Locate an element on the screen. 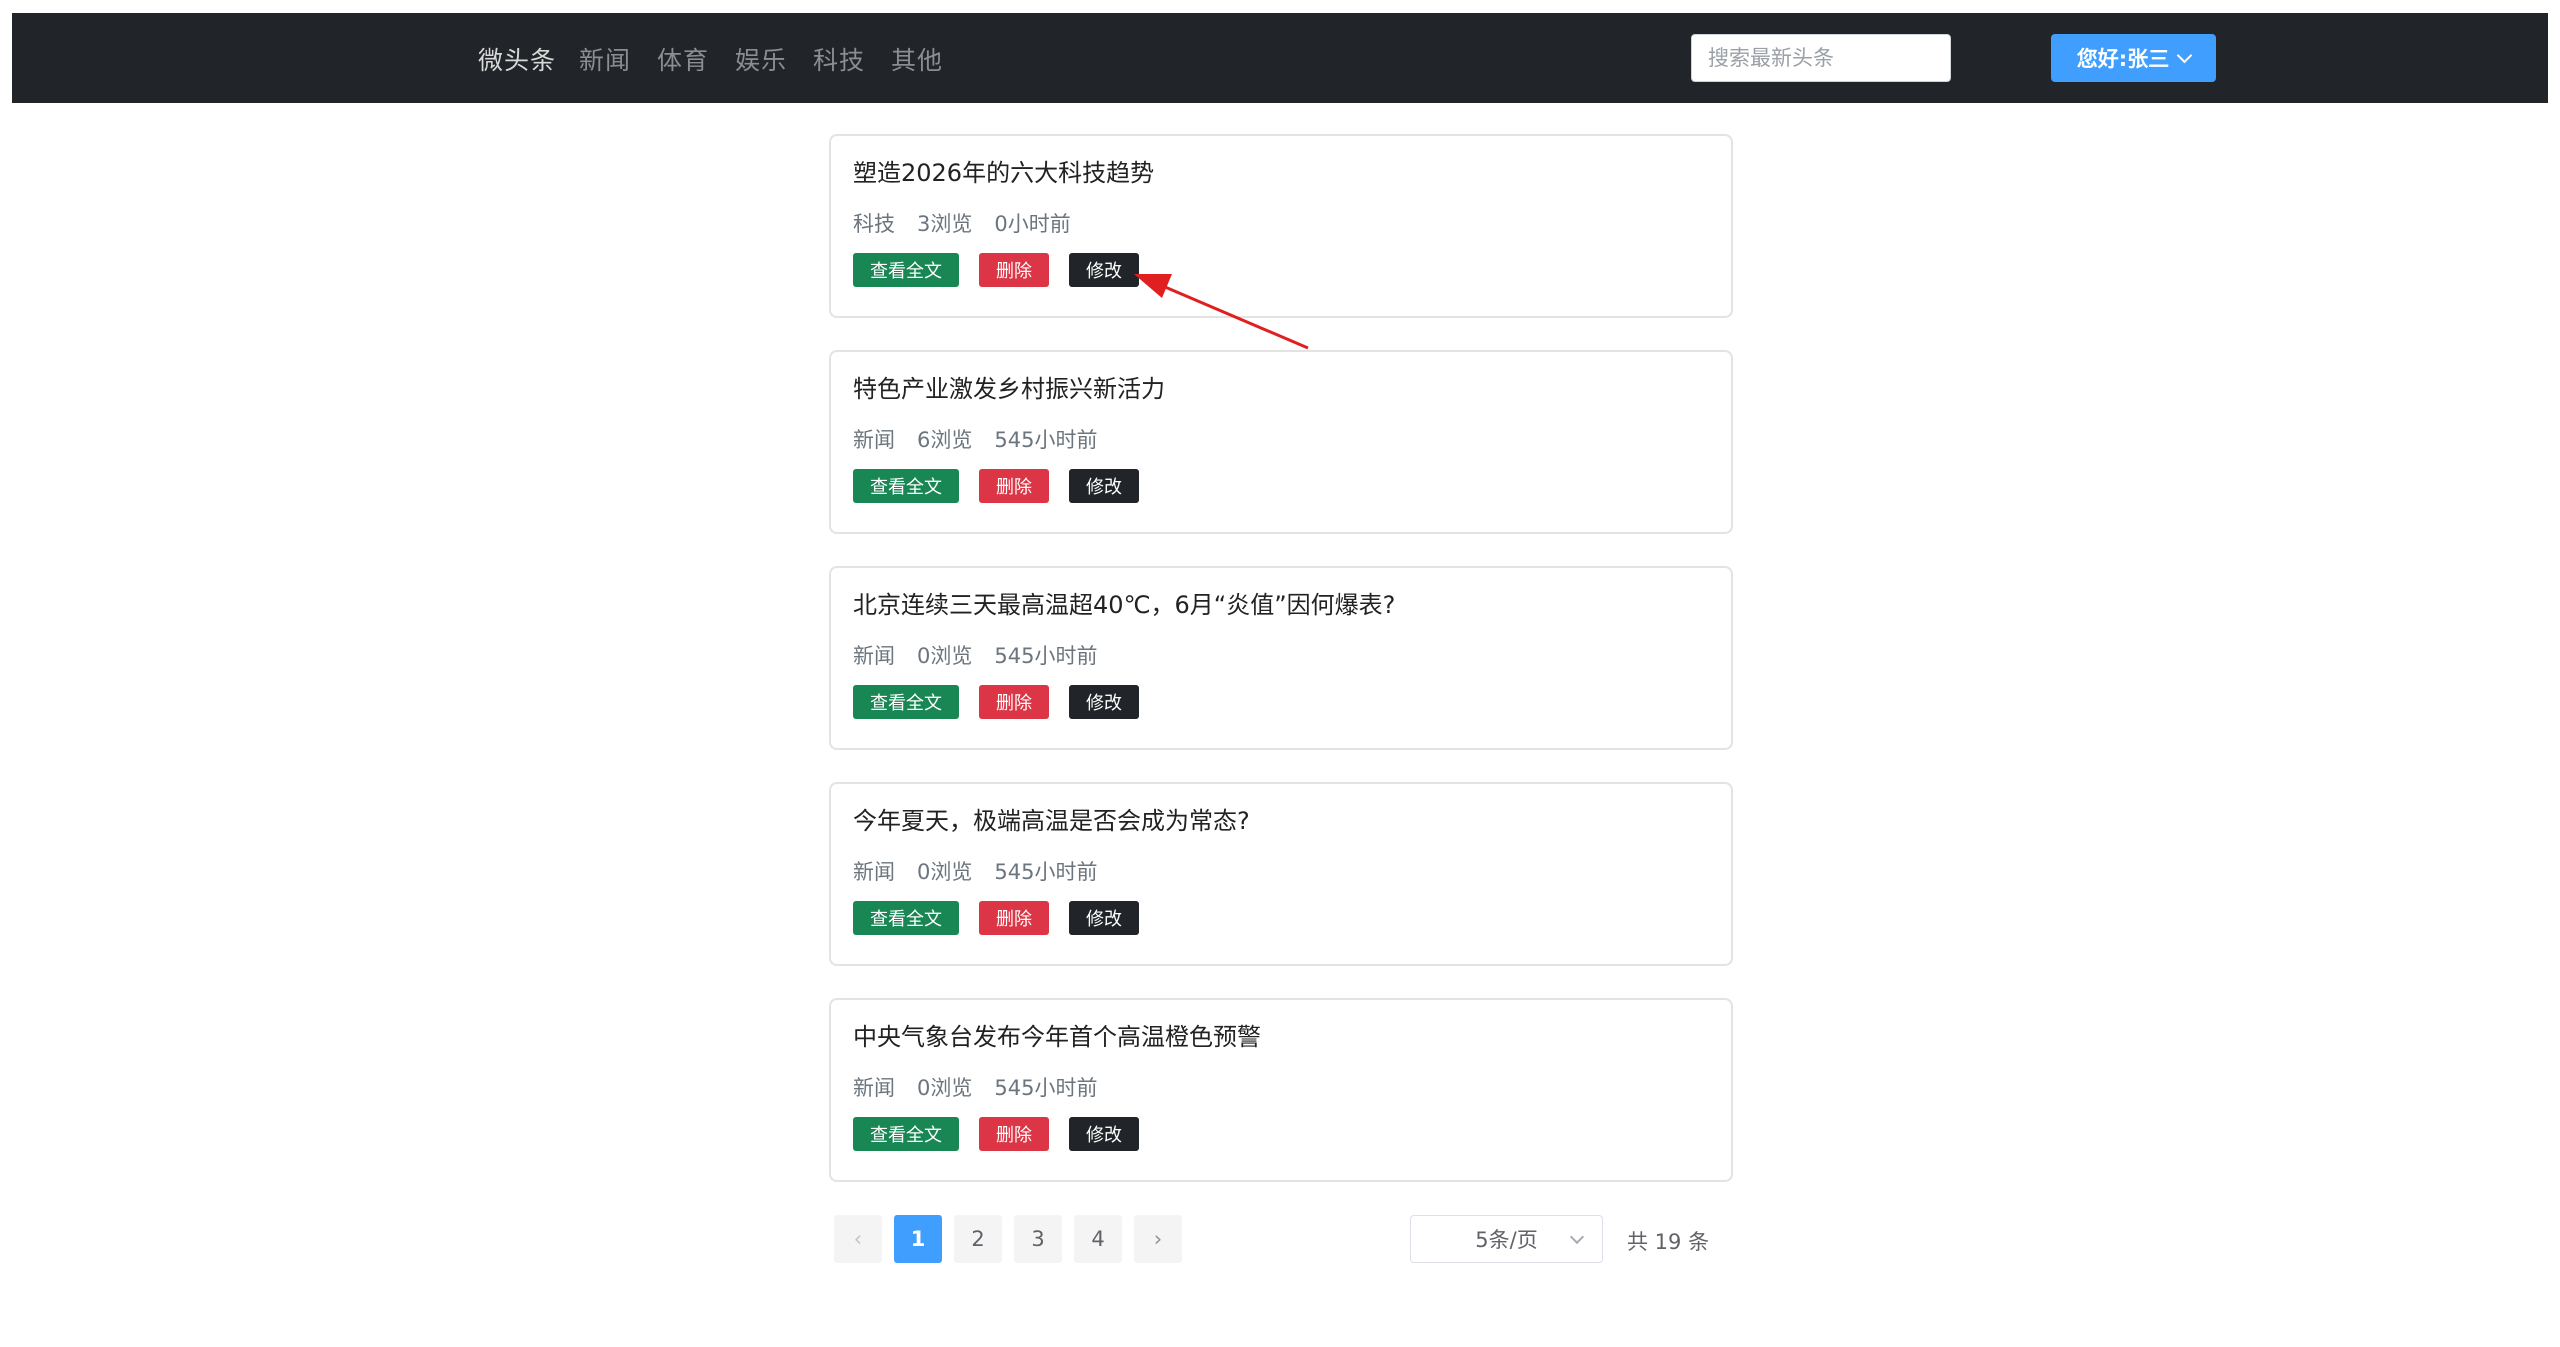  article-views: 6浏览 is located at coordinates (945, 440).